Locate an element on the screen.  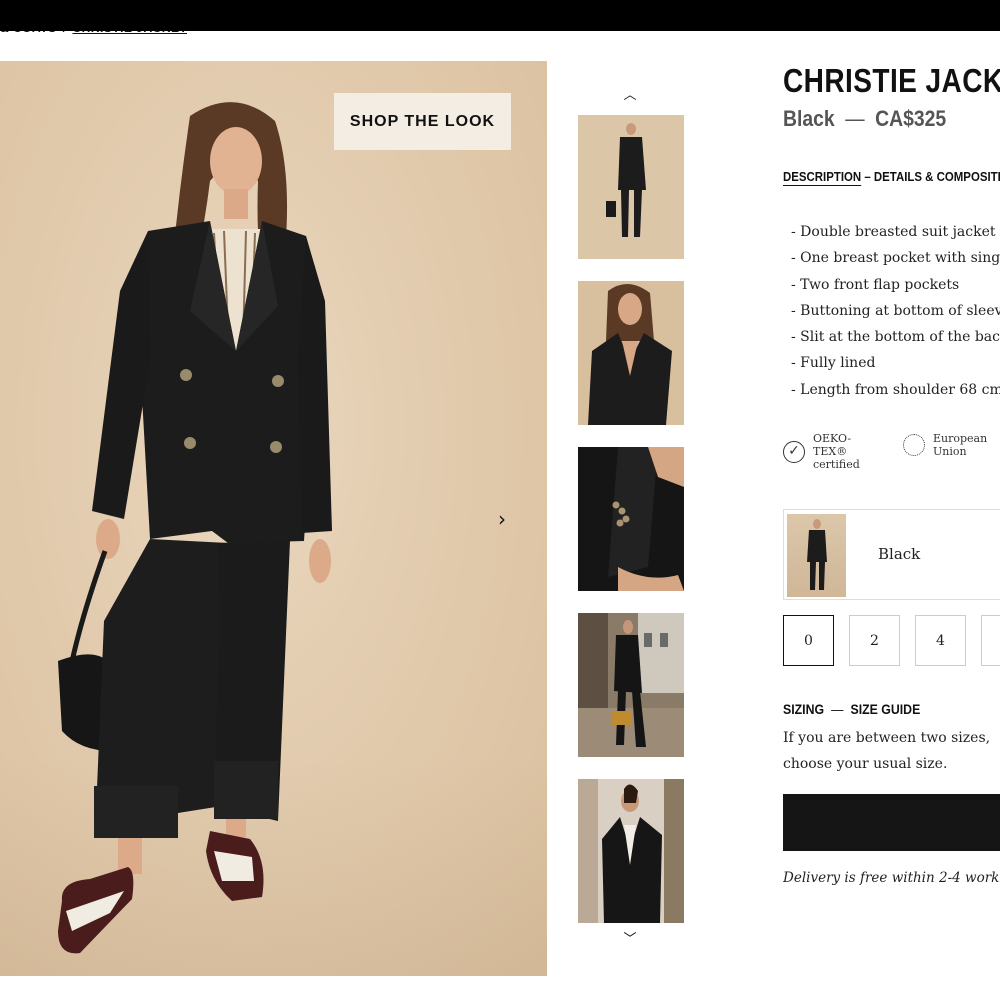
eu-certification: European Union is located at coordinates (945, 445).